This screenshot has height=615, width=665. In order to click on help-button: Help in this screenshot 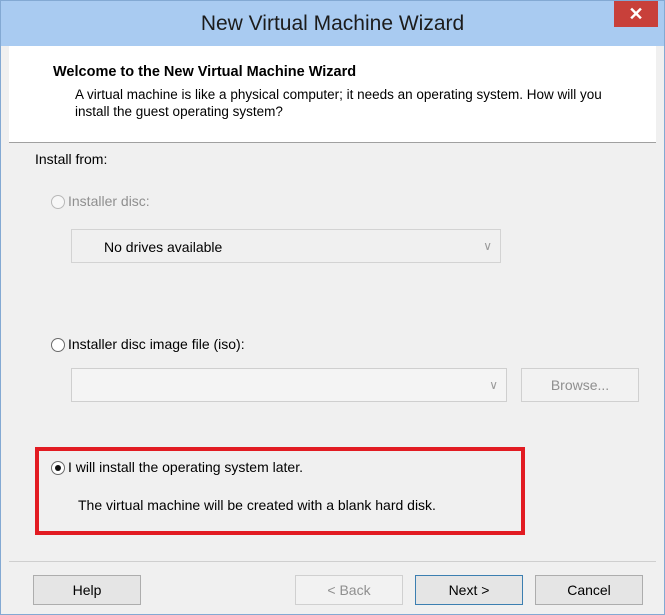, I will do `click(87, 590)`.